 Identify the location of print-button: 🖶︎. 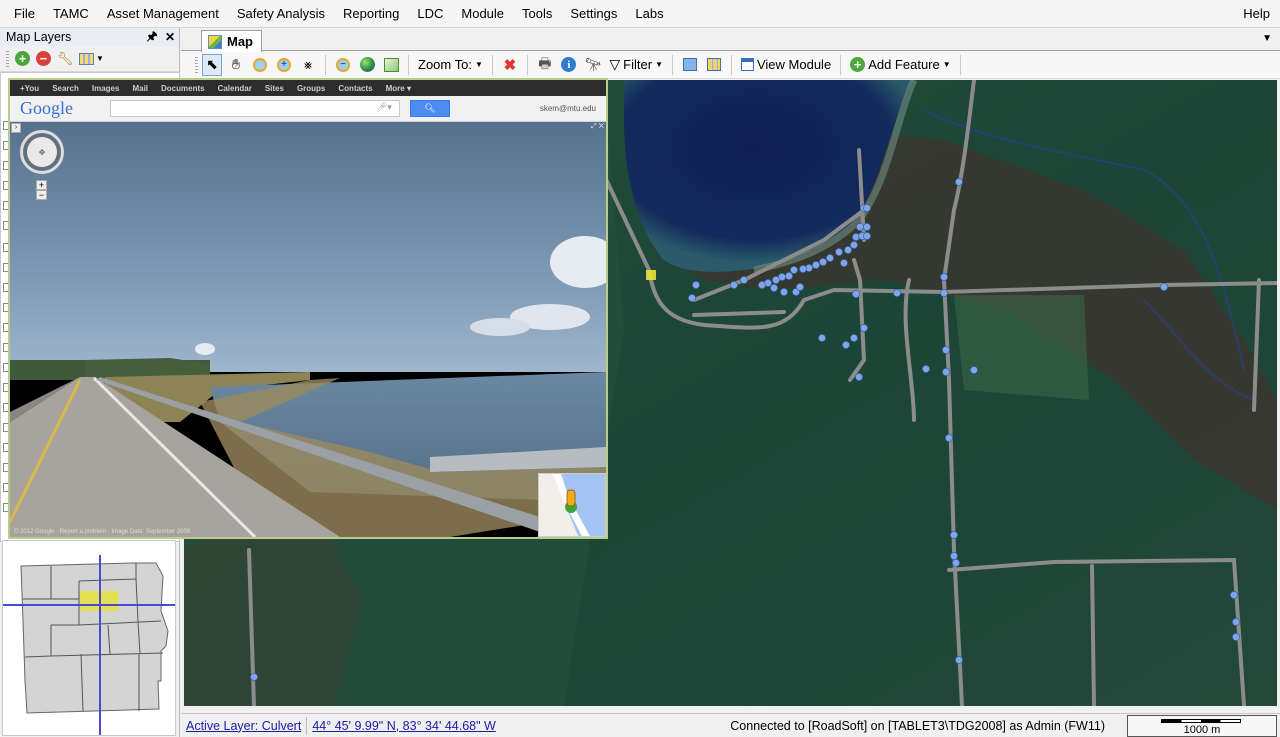
(545, 65).